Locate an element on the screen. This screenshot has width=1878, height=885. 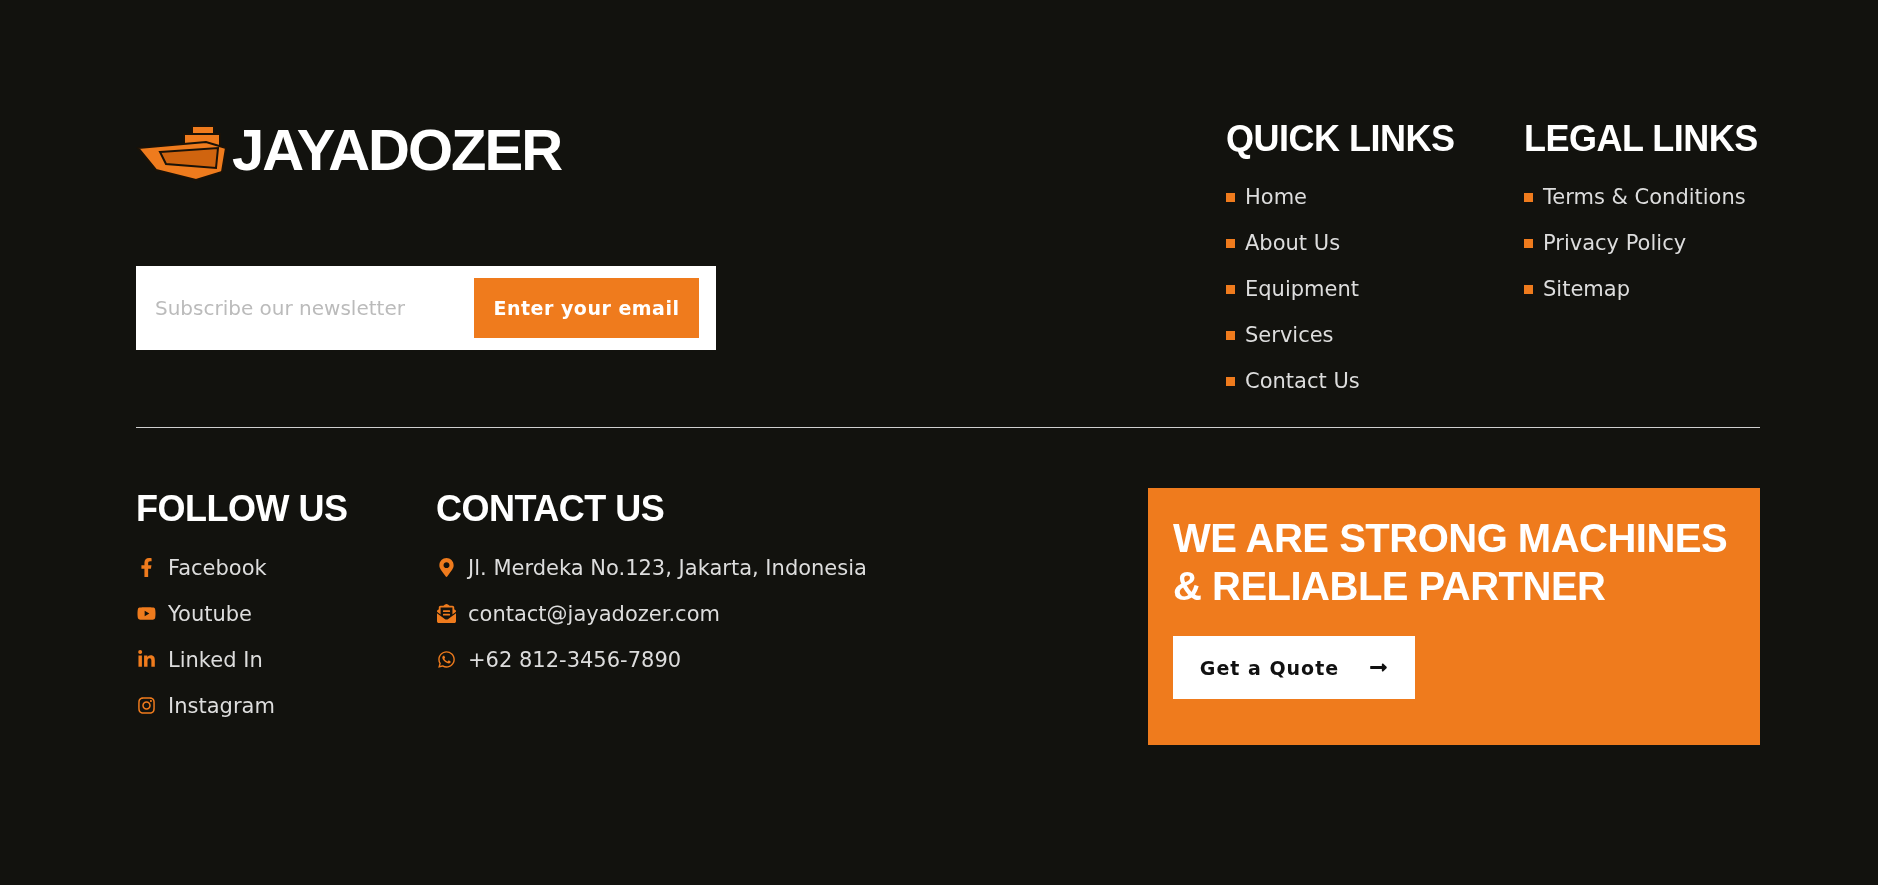
instagram-icon is located at coordinates (146, 706).